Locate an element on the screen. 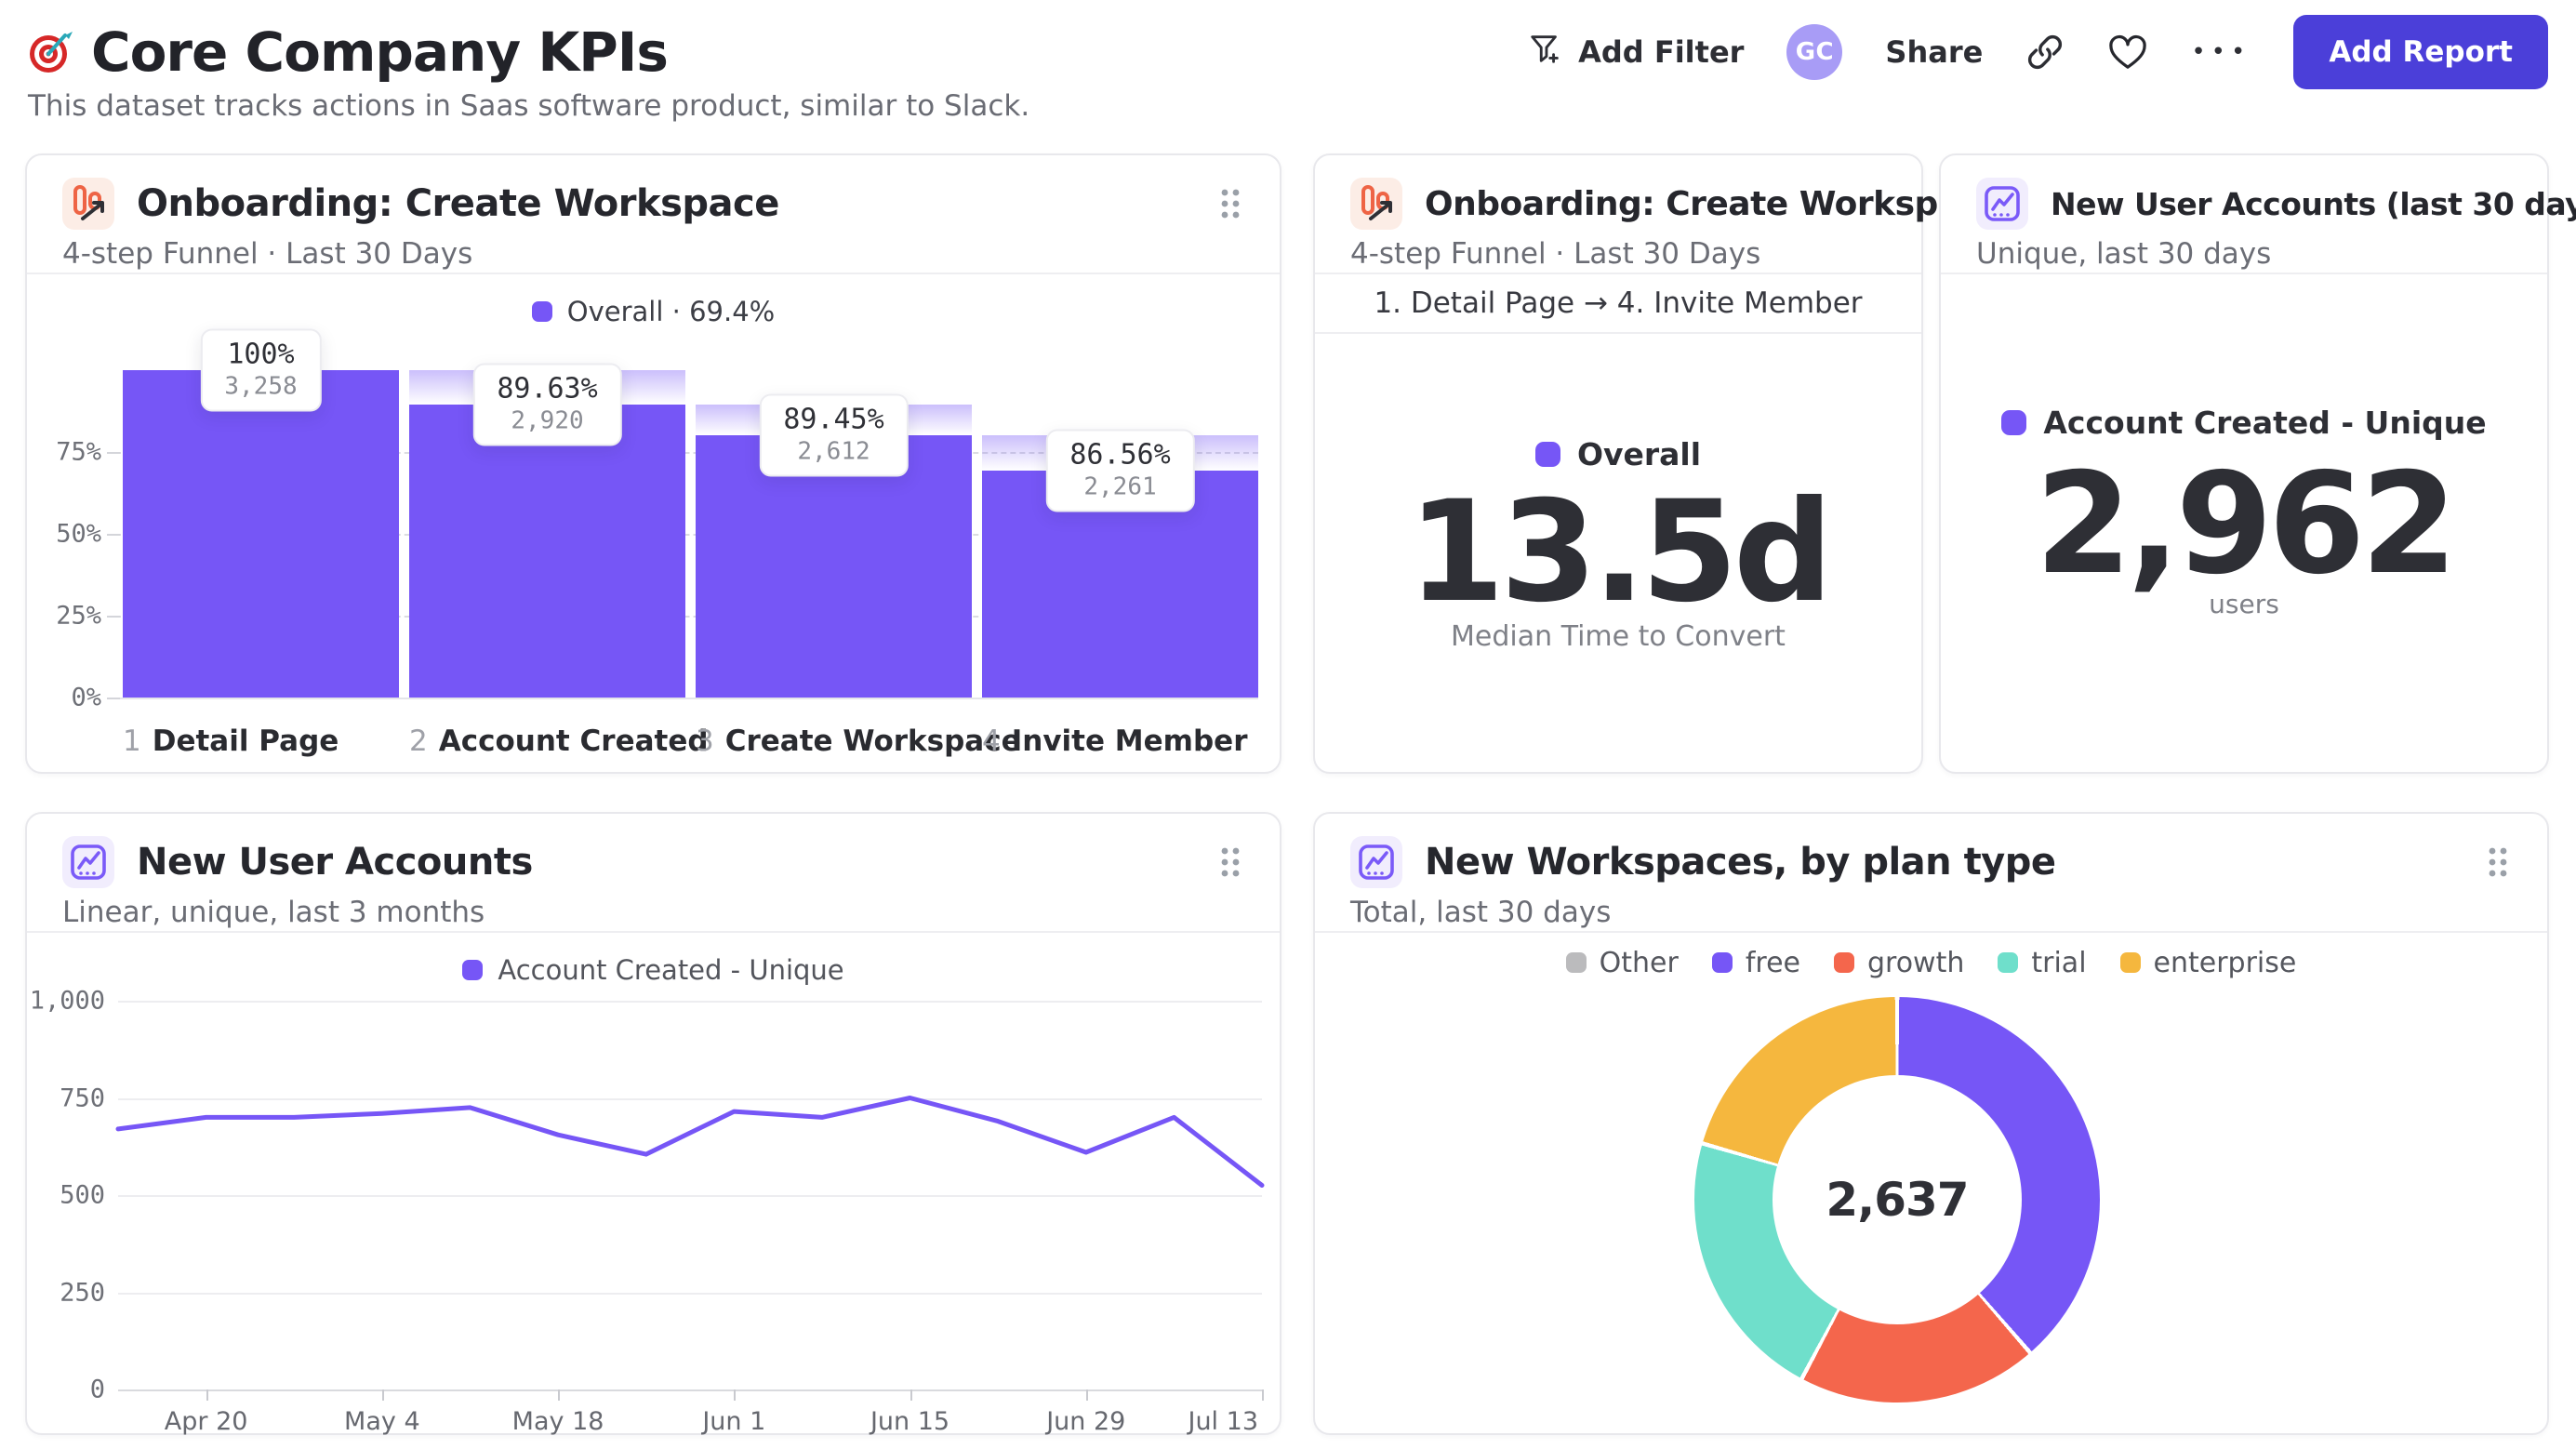  funnel-step-label: 4 Invite Member is located at coordinates (1115, 741).